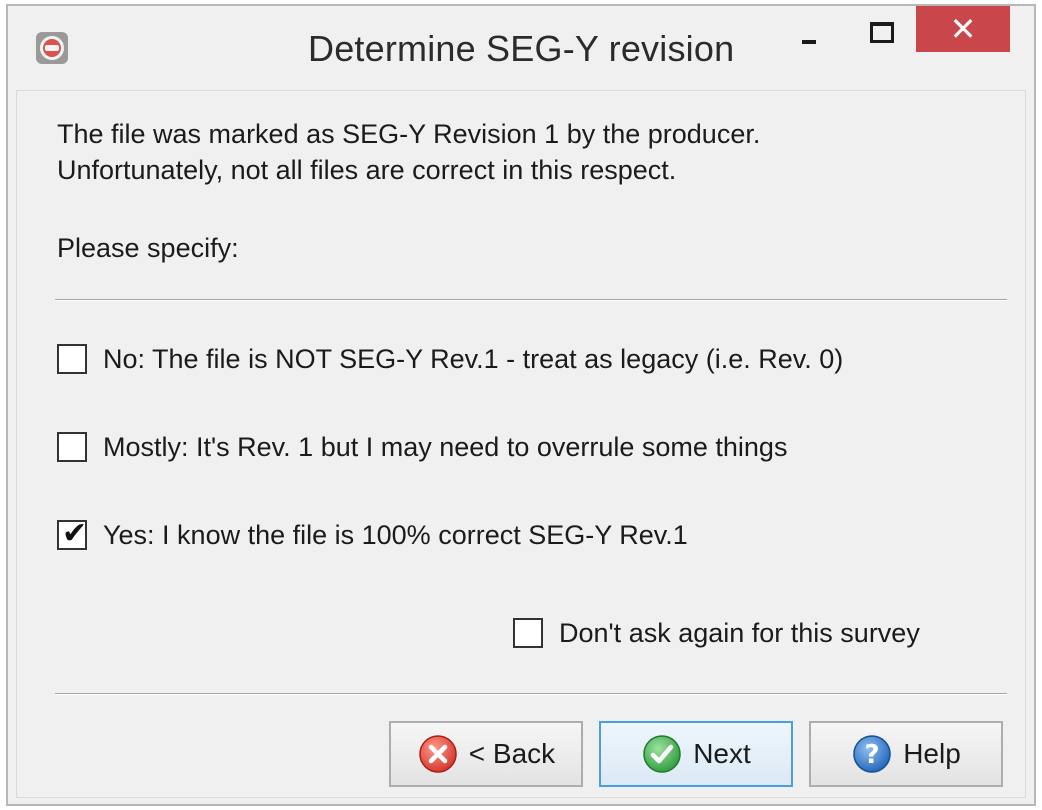 The image size is (1042, 810). I want to click on back-button: < Back, so click(486, 754).